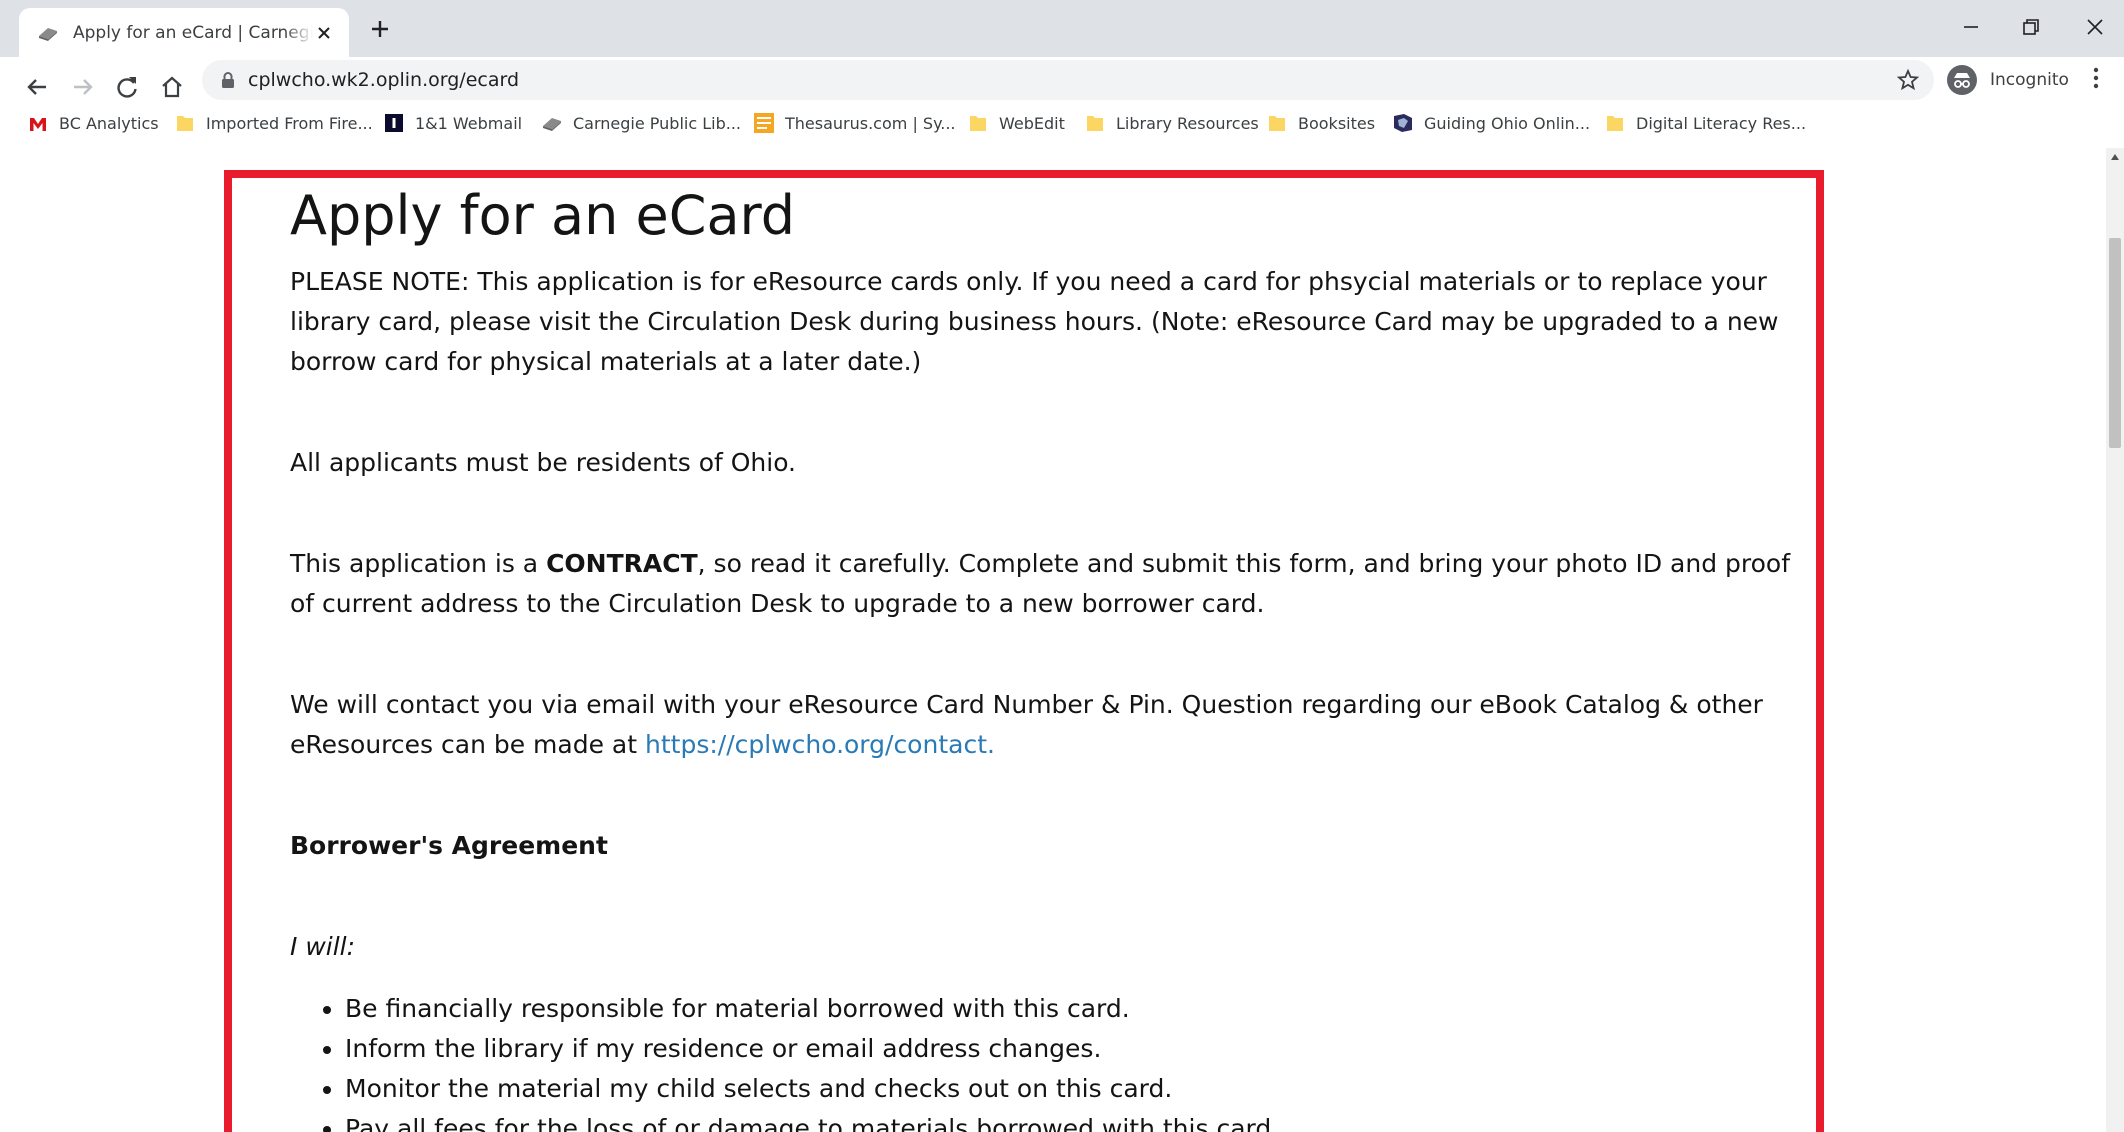 This screenshot has height=1132, width=2124. Describe the element at coordinates (1971, 27) in the screenshot. I see `minimize-icon` at that location.